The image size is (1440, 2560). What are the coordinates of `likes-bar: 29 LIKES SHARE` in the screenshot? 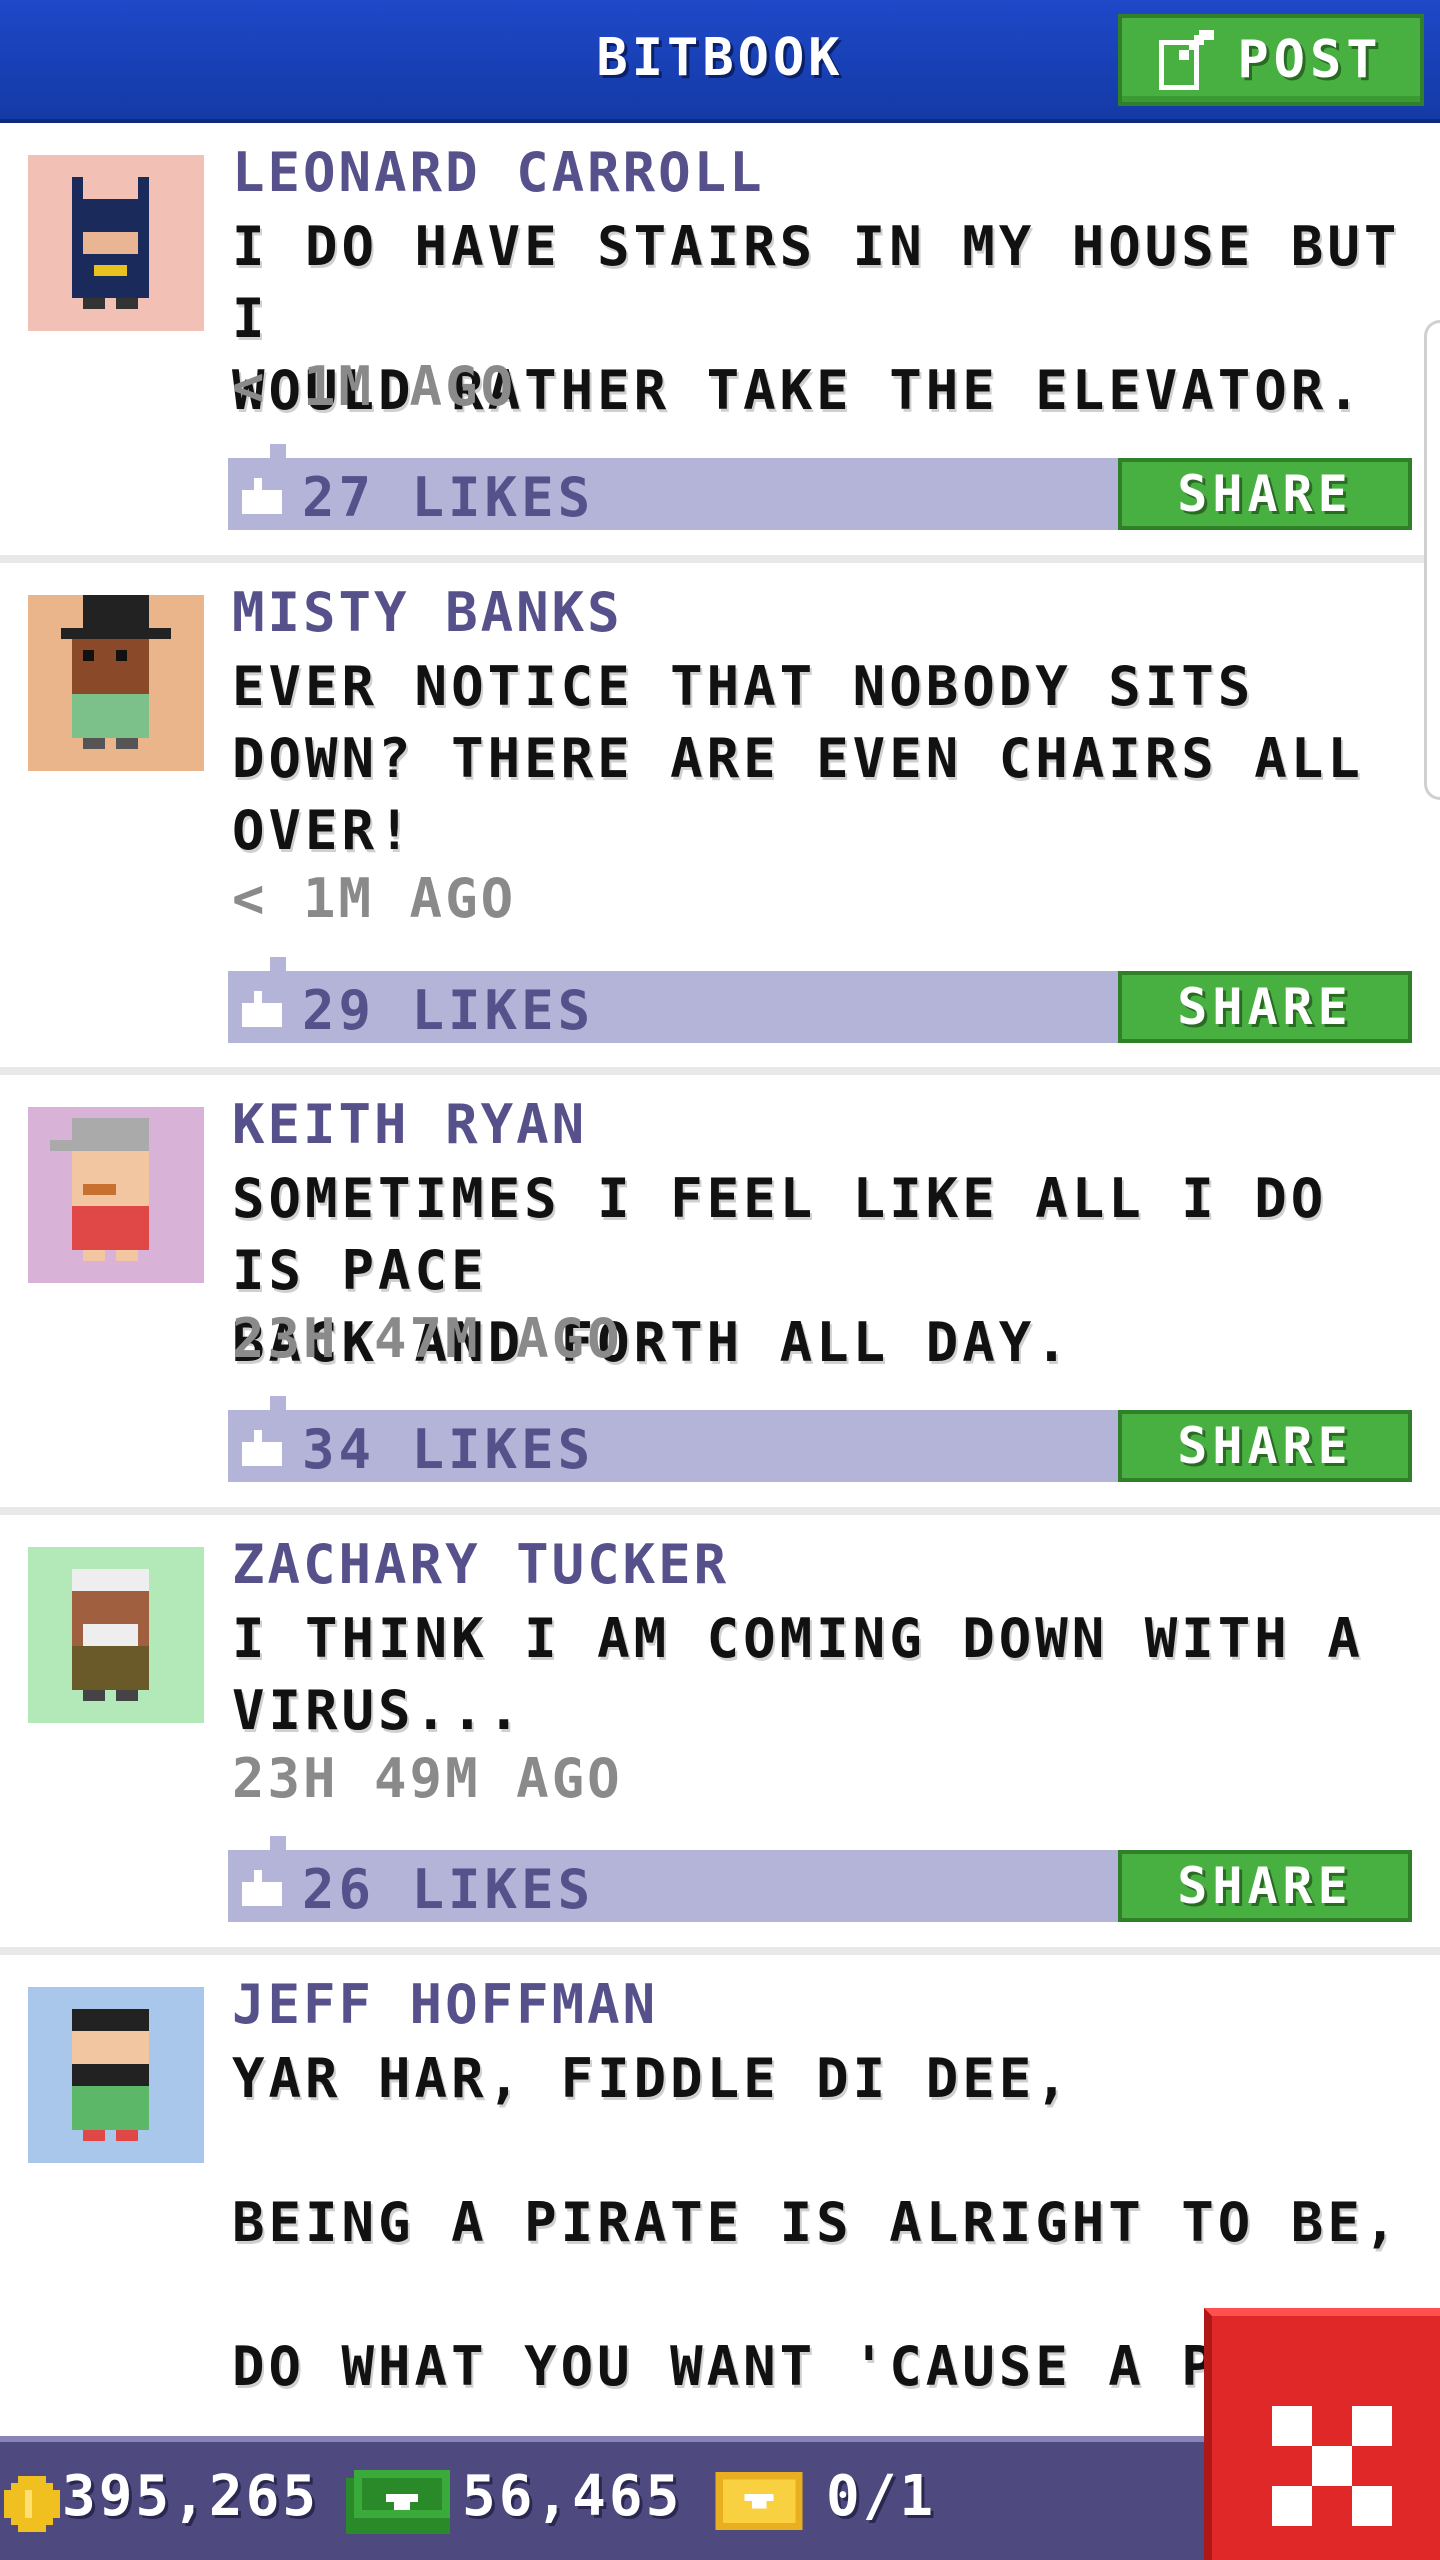 It's located at (820, 1000).